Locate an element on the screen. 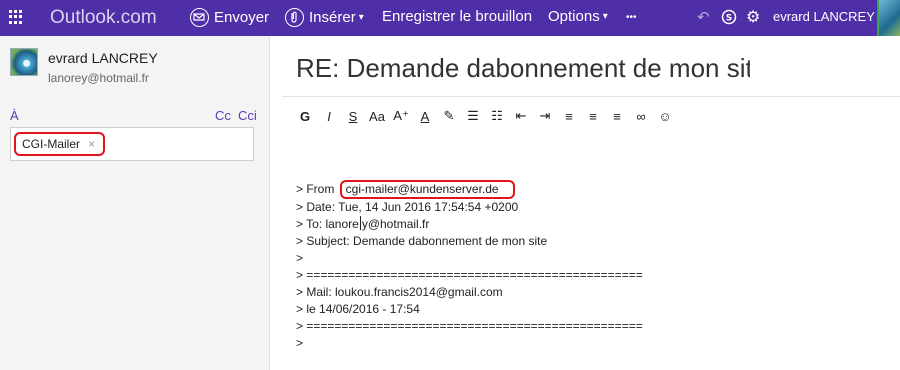 The width and height of the screenshot is (900, 370). body-le-line: > le 14/06/2016 - 17:54 is located at coordinates (358, 309).